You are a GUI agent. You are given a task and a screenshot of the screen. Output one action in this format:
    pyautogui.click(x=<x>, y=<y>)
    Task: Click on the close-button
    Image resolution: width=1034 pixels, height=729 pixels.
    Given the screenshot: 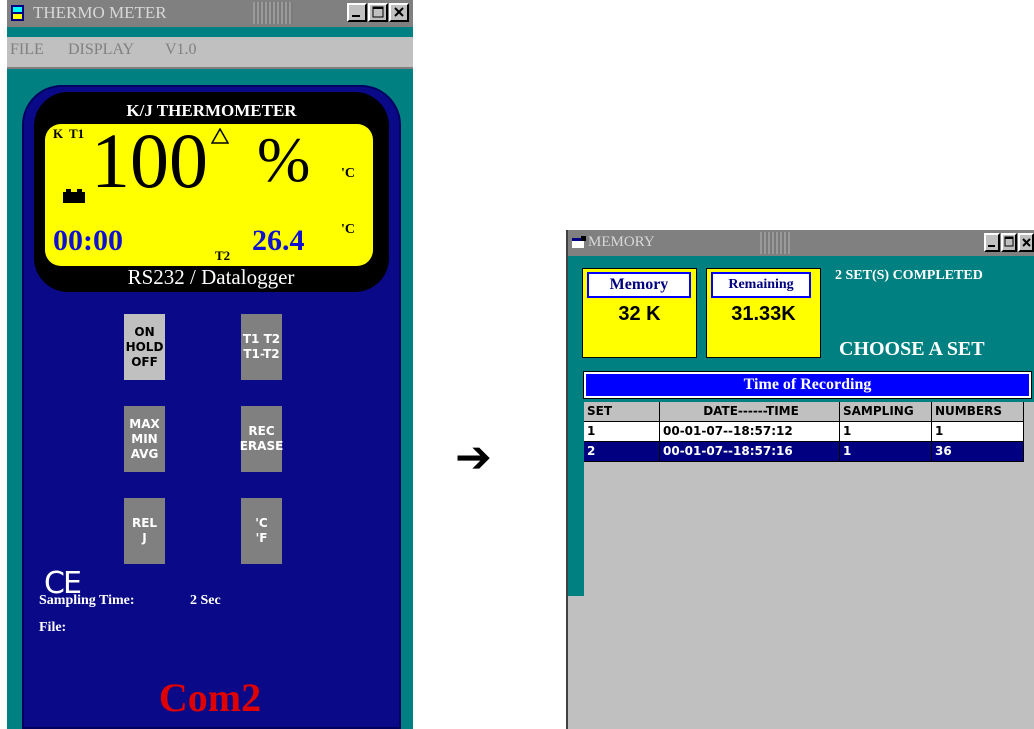 What is the action you would take?
    pyautogui.click(x=399, y=12)
    